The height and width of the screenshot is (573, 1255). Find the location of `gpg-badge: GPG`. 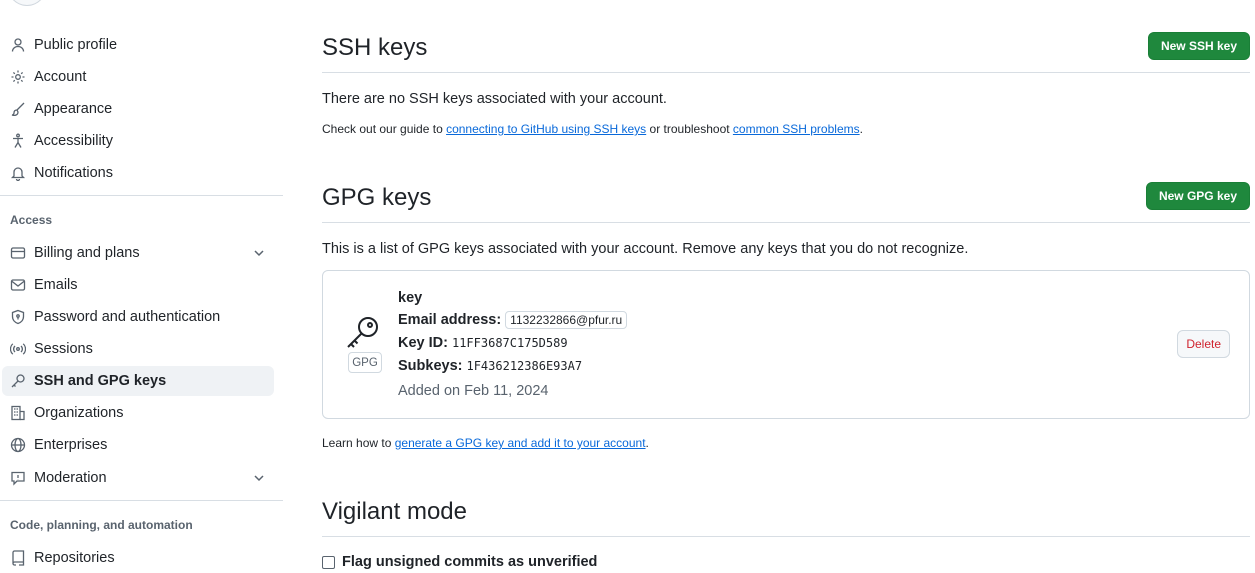

gpg-badge: GPG is located at coordinates (365, 362).